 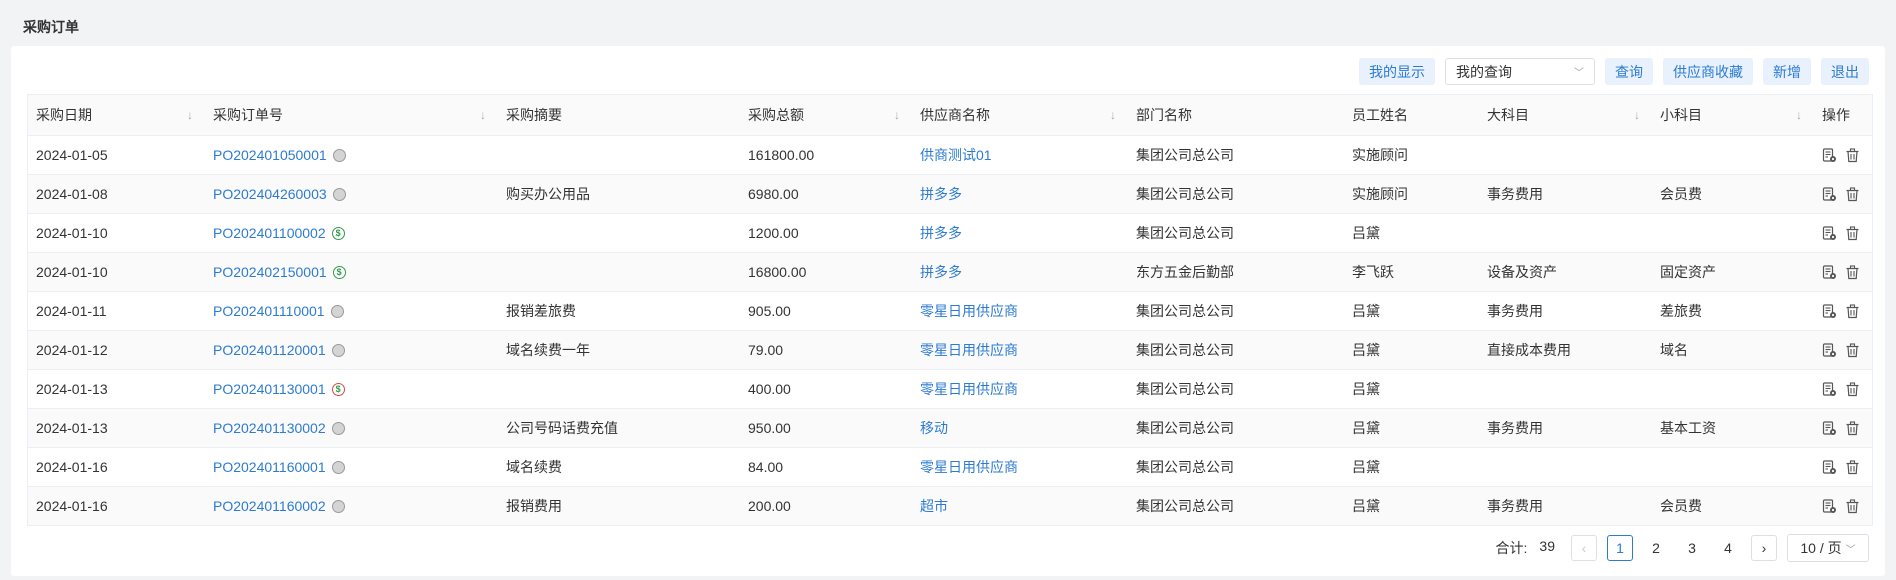 What do you see at coordinates (269, 428) in the screenshot?
I see `order-no-link: PO202401130002` at bounding box center [269, 428].